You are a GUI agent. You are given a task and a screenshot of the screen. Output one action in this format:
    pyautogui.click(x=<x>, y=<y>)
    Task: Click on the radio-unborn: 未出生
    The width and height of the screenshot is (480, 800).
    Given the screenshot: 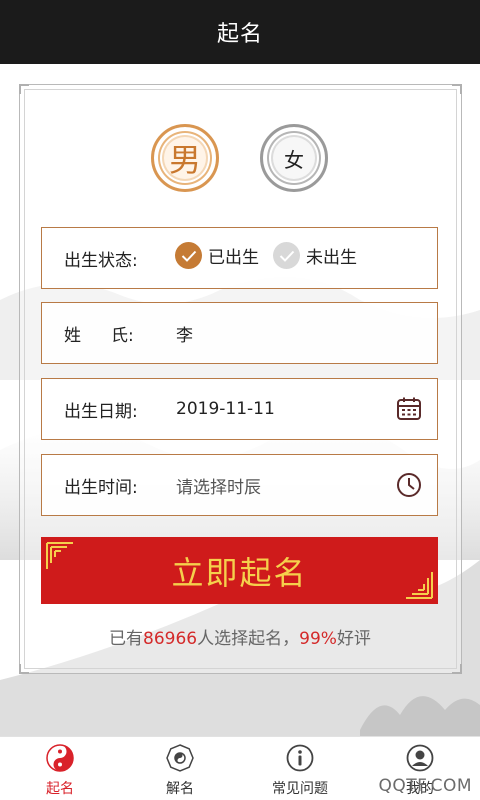 What is the action you would take?
    pyautogui.click(x=315, y=255)
    